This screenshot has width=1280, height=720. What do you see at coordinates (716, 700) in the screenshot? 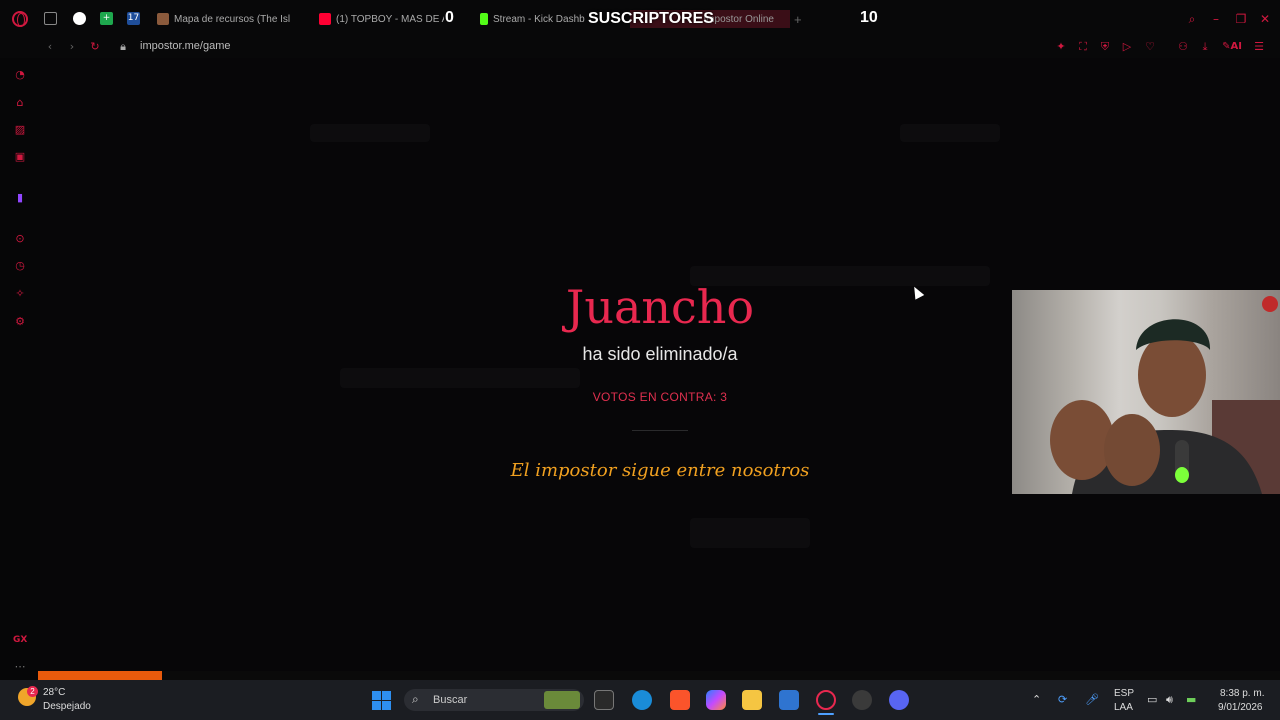
I see `copilot-icon` at bounding box center [716, 700].